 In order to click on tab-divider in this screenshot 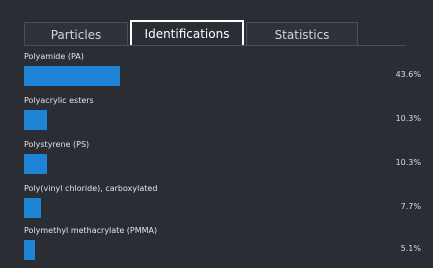, I will do `click(215, 45)`.